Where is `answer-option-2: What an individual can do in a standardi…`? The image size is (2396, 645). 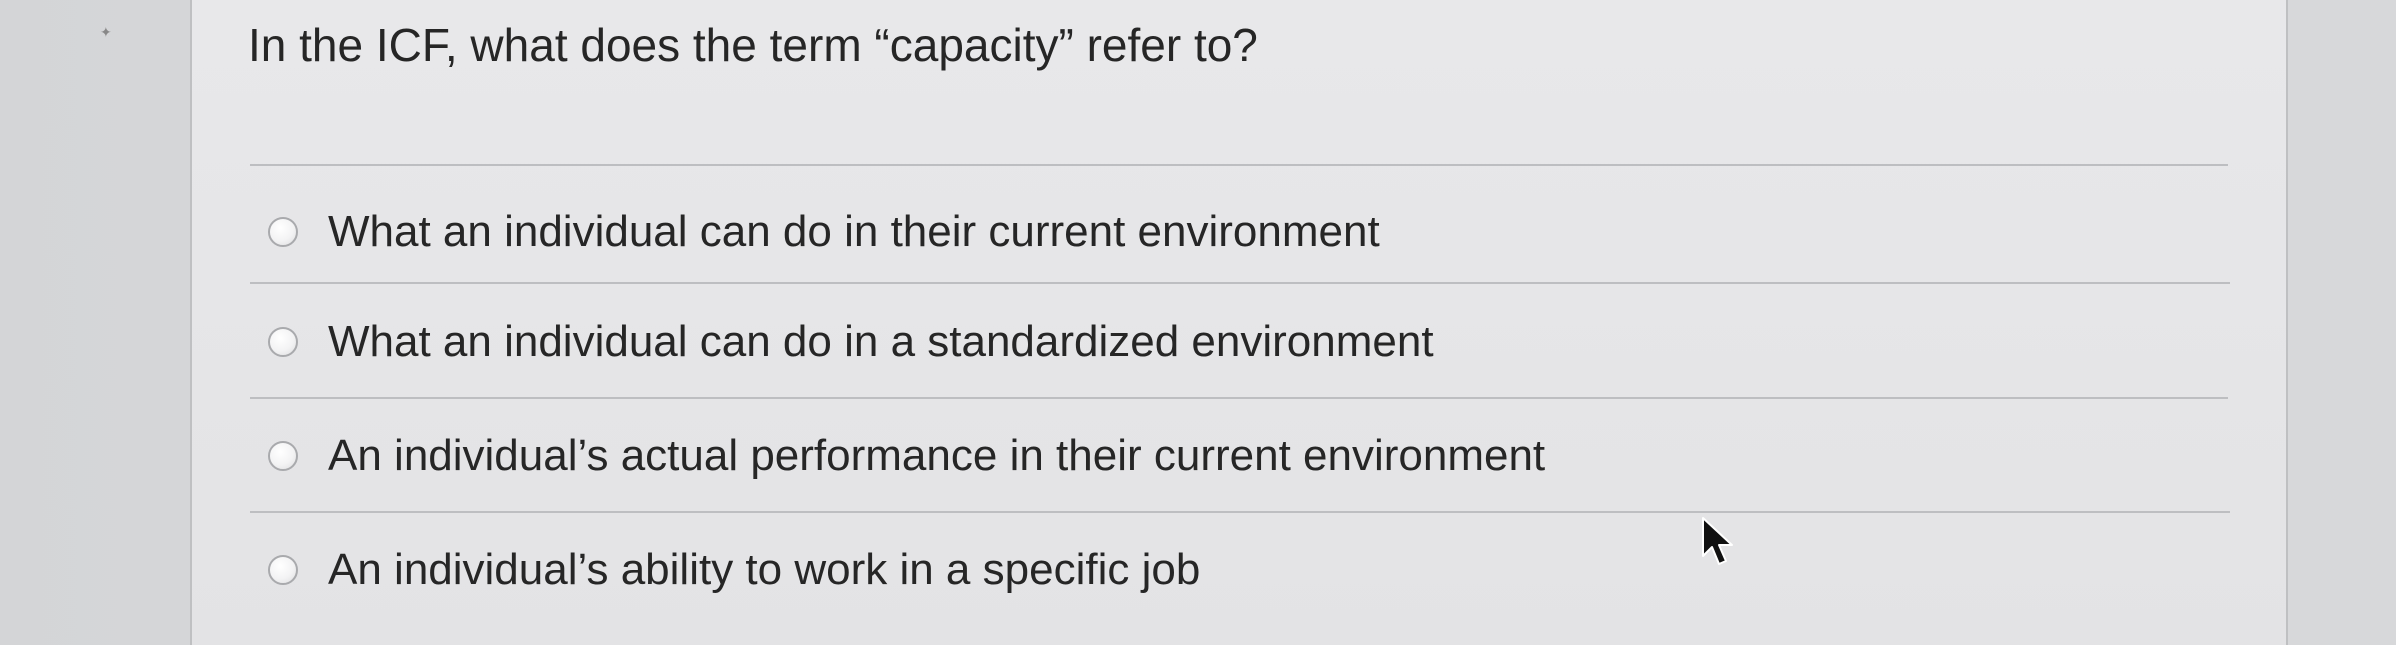 answer-option-2: What an individual can do in a standardi… is located at coordinates (851, 342).